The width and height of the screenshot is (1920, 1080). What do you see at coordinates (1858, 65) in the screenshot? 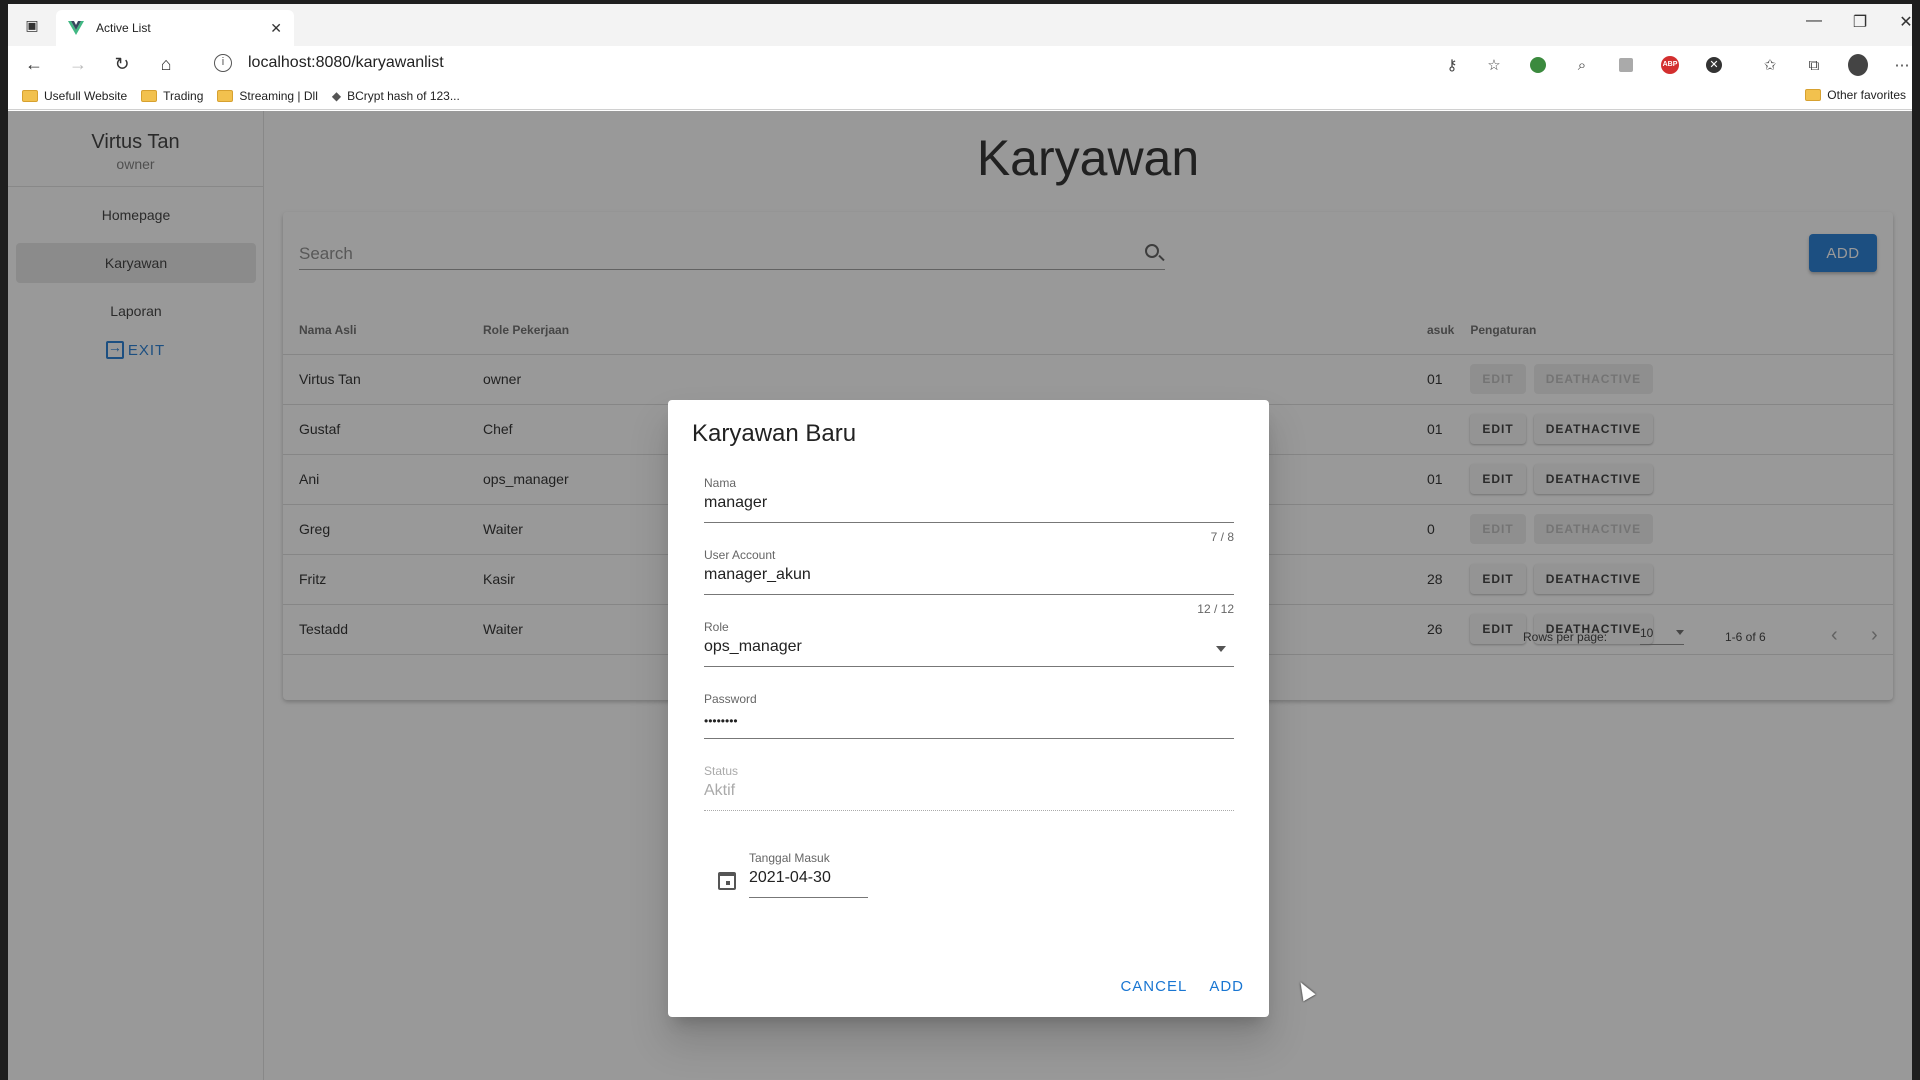
I see `profile-avatar` at bounding box center [1858, 65].